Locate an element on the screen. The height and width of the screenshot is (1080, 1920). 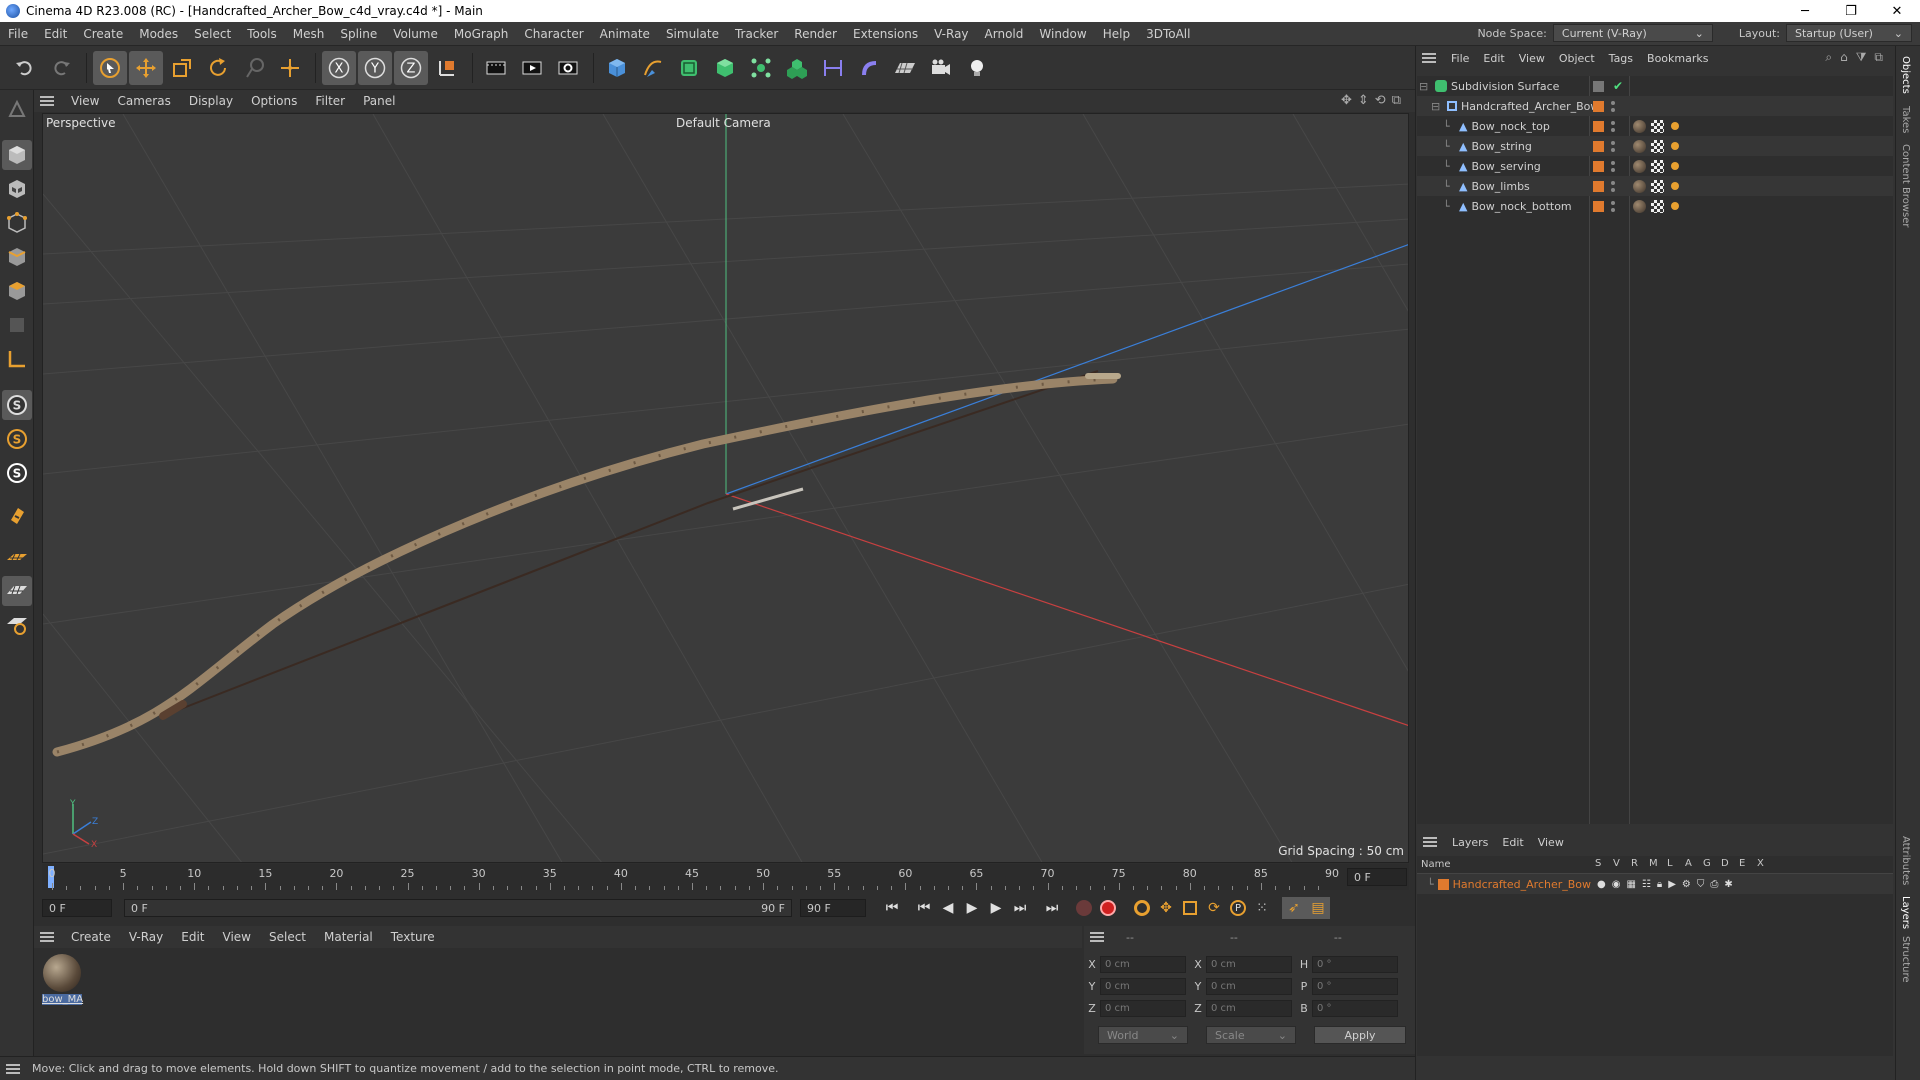
position-y-field: 0 cm is located at coordinates (1143, 986).